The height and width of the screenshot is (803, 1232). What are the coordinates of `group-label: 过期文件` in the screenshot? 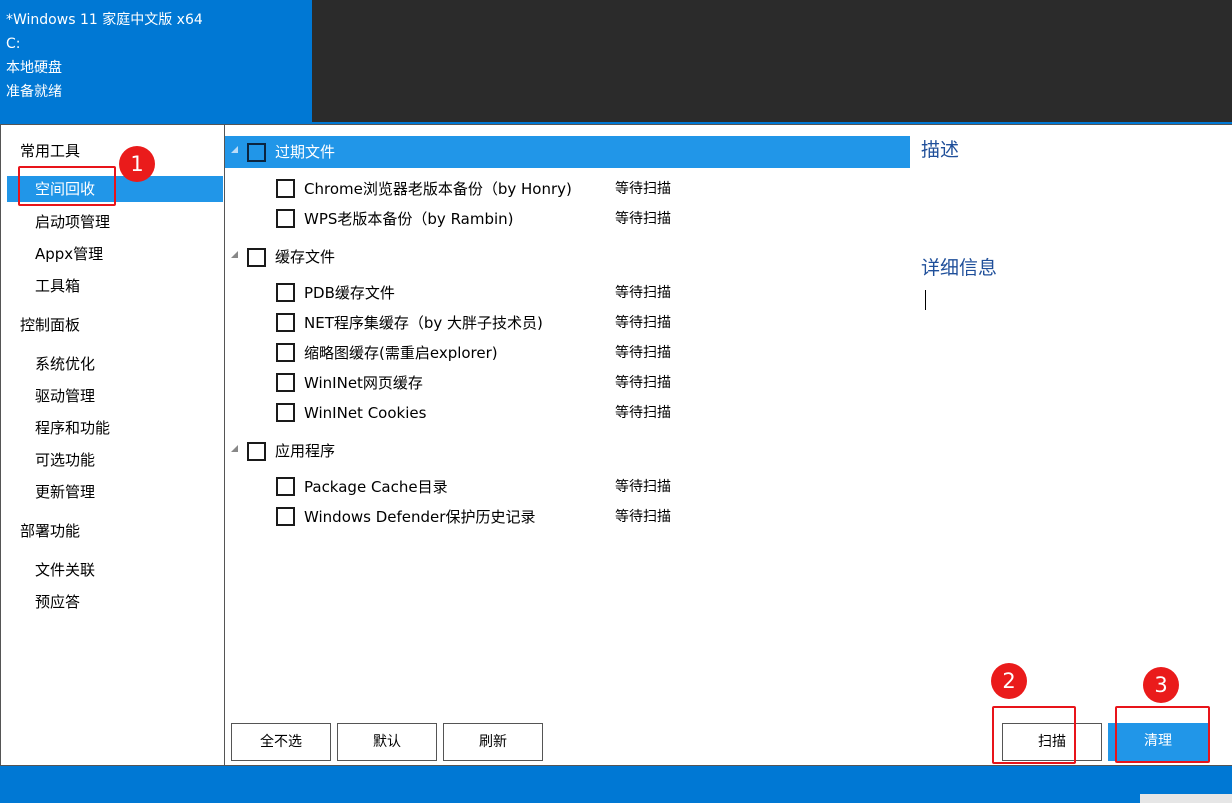 It's located at (305, 152).